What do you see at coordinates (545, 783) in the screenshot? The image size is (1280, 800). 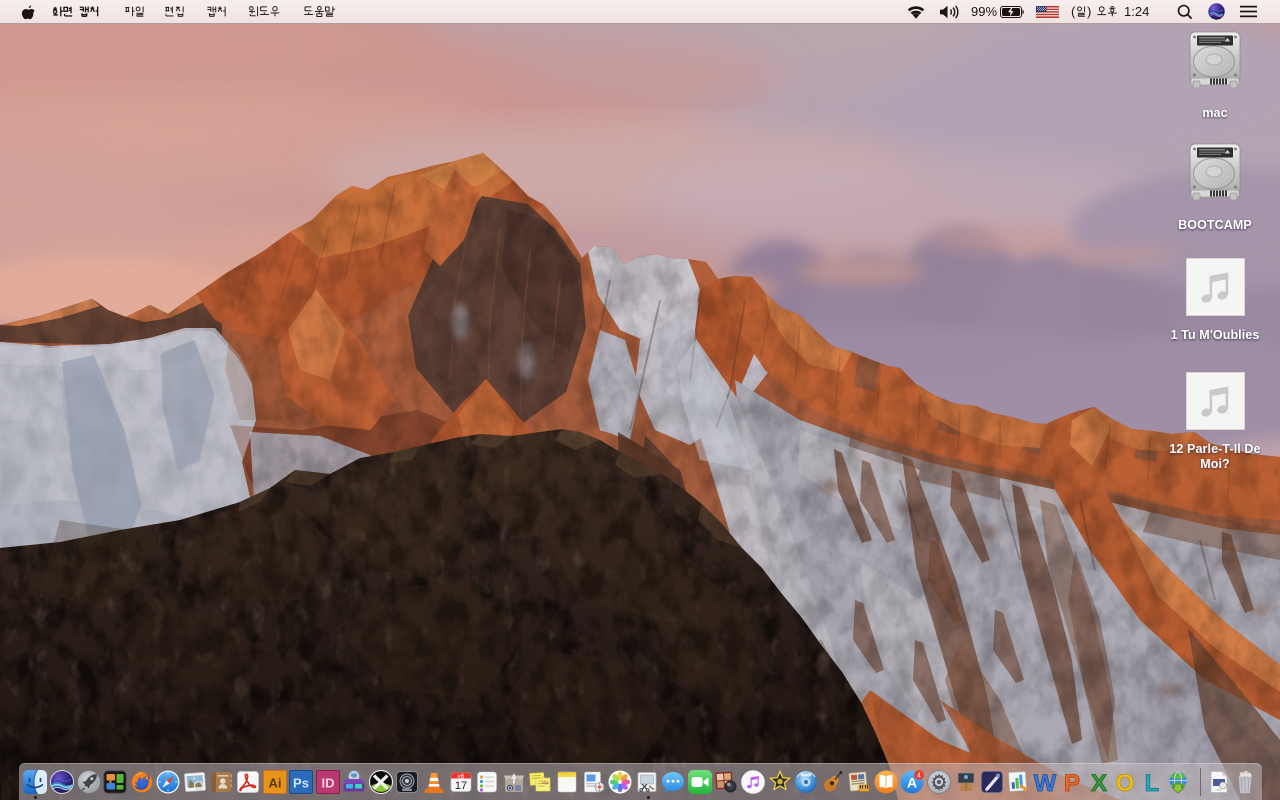 I see `svg-text: Mga` at bounding box center [545, 783].